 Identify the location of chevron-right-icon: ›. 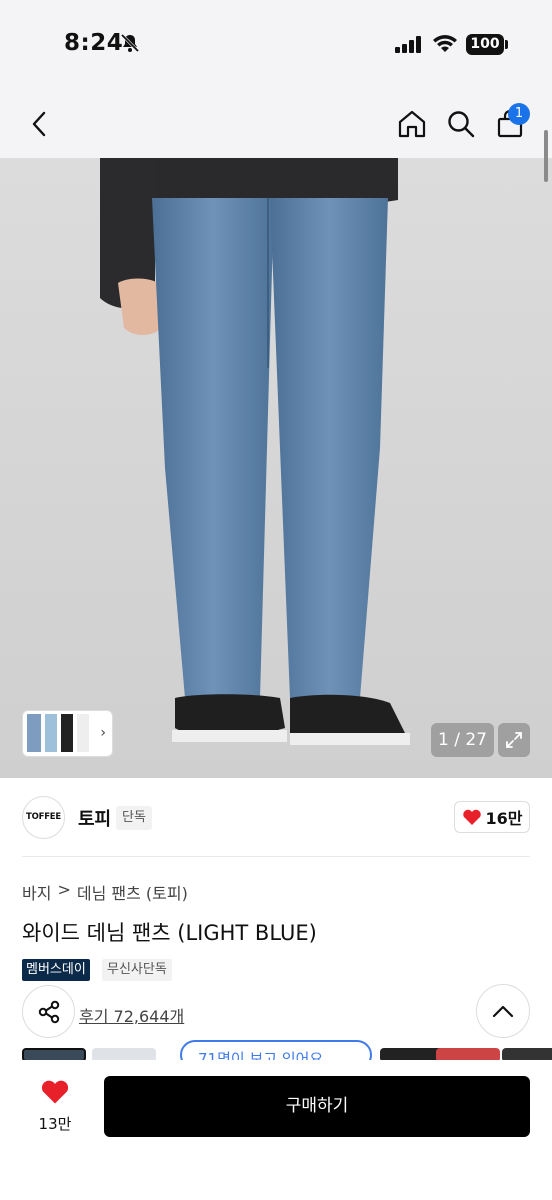
(103, 733).